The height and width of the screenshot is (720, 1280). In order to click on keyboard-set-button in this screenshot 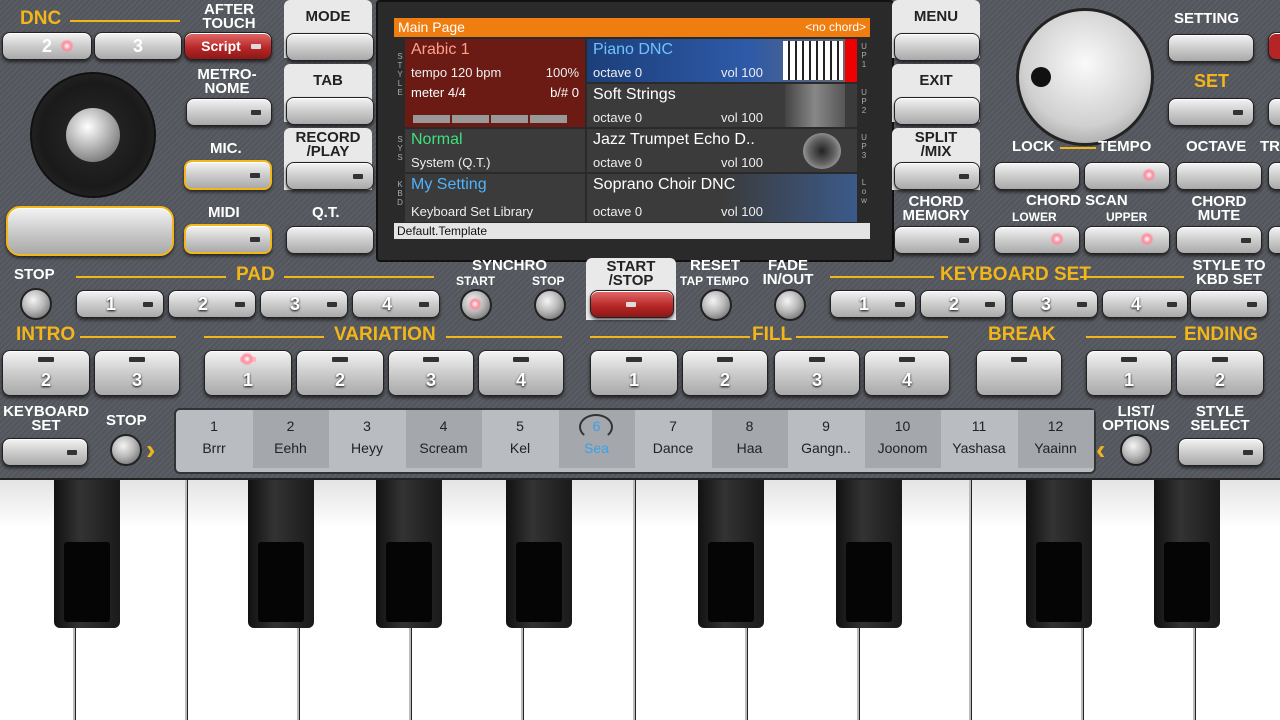, I will do `click(45, 452)`.